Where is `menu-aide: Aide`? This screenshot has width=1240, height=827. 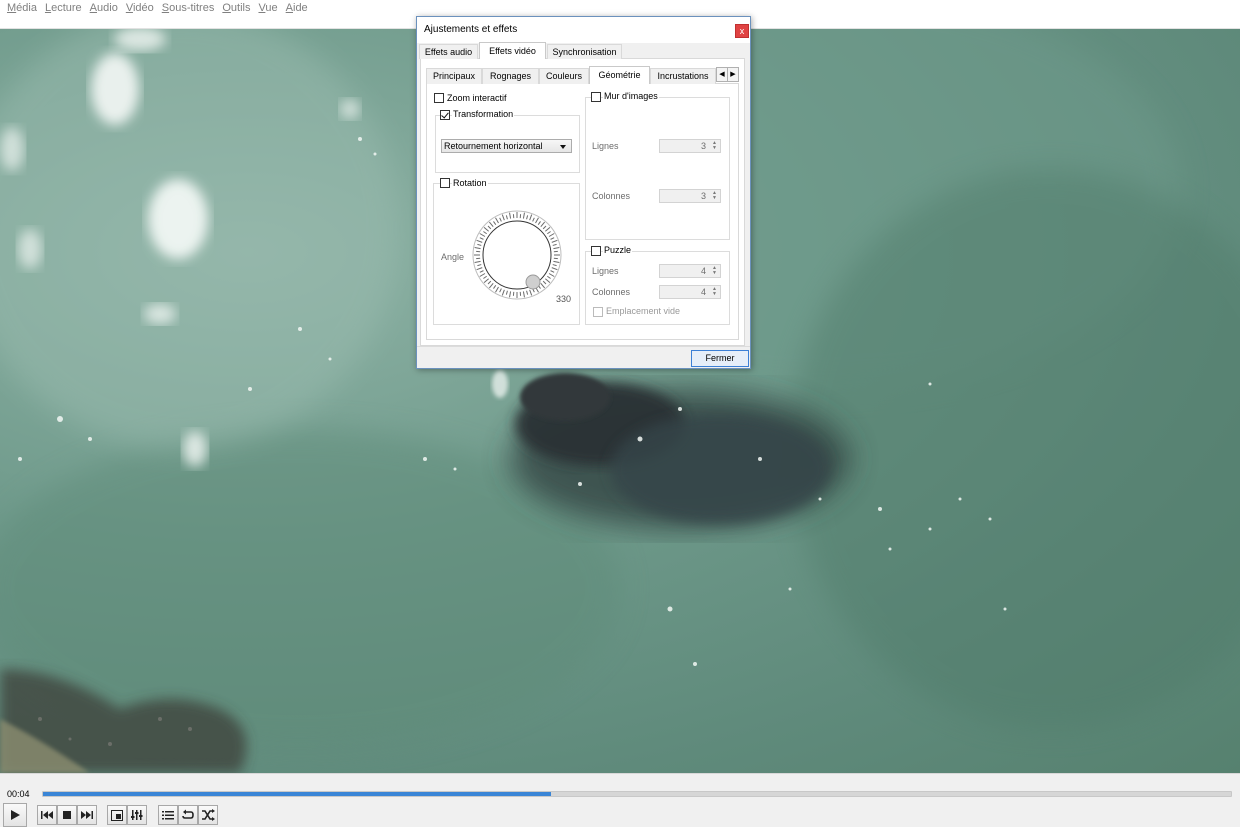
menu-aide: Aide is located at coordinates (298, 8).